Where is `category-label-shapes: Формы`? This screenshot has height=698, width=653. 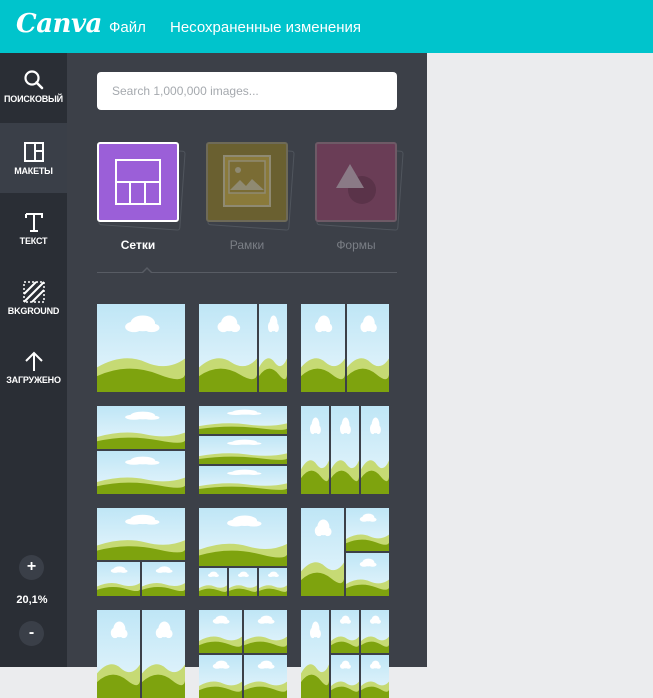 category-label-shapes: Формы is located at coordinates (356, 245).